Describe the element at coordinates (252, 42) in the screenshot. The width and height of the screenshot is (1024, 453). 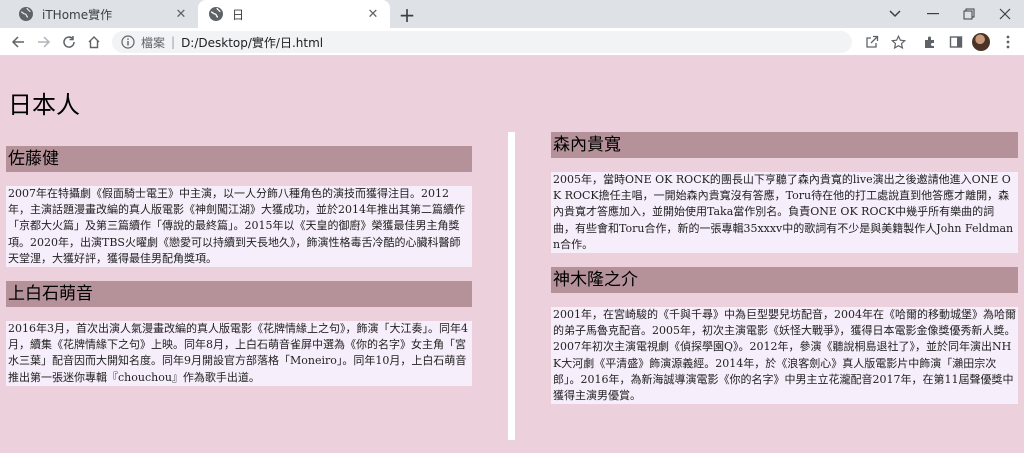
I see `url-text: D:/Desktop/實作/日.html` at that location.